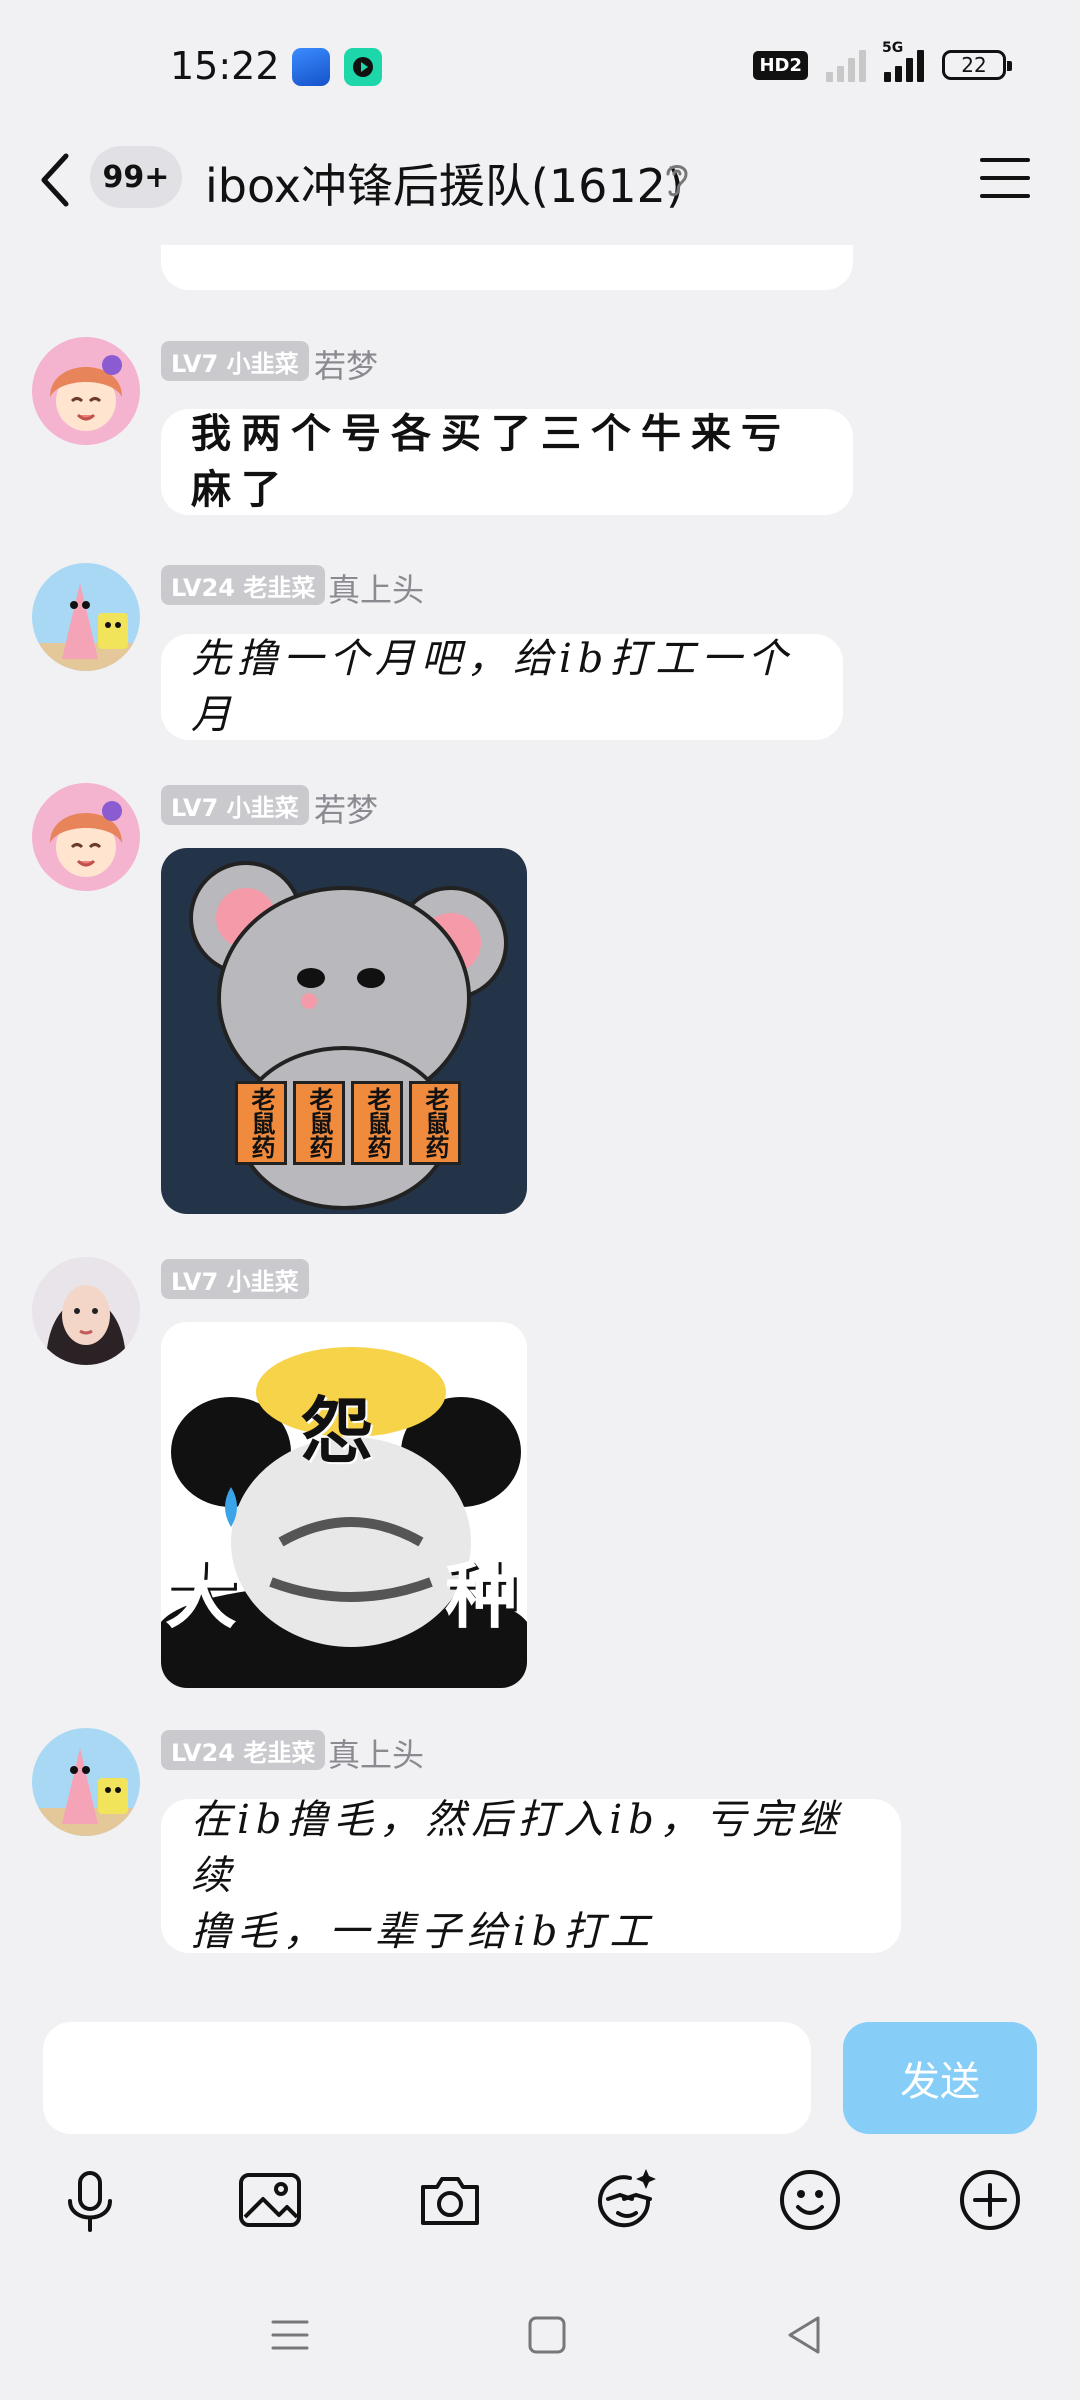 This screenshot has height=2400, width=1080. What do you see at coordinates (903, 61) in the screenshot?
I see `signal-5g-icon: 5G` at bounding box center [903, 61].